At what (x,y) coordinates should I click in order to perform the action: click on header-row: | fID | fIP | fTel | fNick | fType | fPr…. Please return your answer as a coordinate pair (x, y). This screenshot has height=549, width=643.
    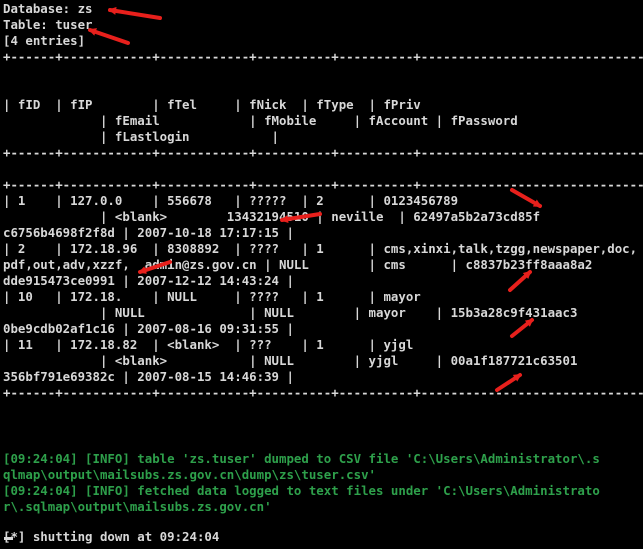
    Looking at the image, I should click on (212, 104).